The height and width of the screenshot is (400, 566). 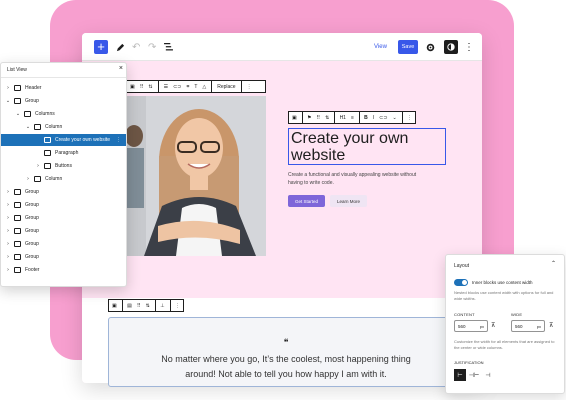 What do you see at coordinates (373, 118) in the screenshot?
I see `italic-button: I` at bounding box center [373, 118].